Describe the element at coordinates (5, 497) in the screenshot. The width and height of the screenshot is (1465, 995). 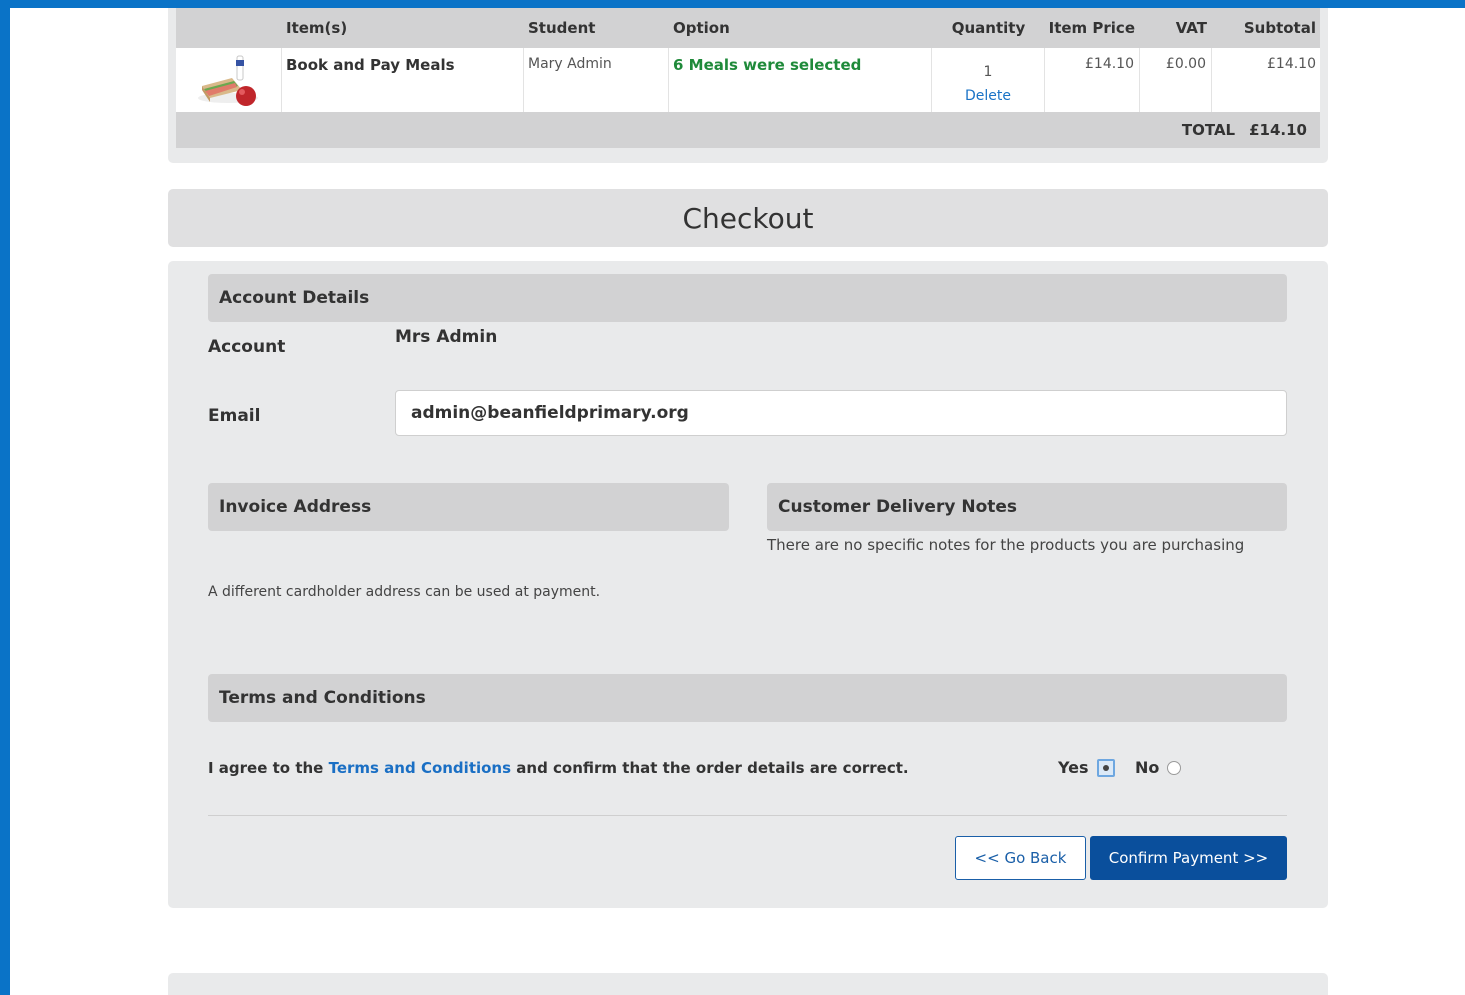
I see `window-left-border` at that location.